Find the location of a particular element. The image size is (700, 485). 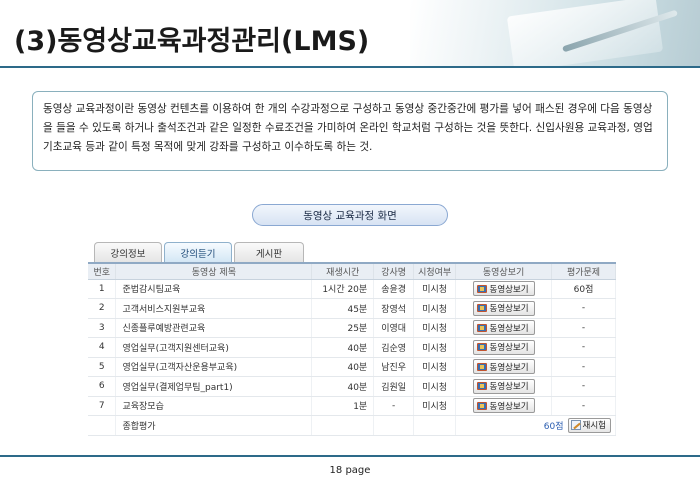

col-header-time: 재생시간 is located at coordinates (343, 271).